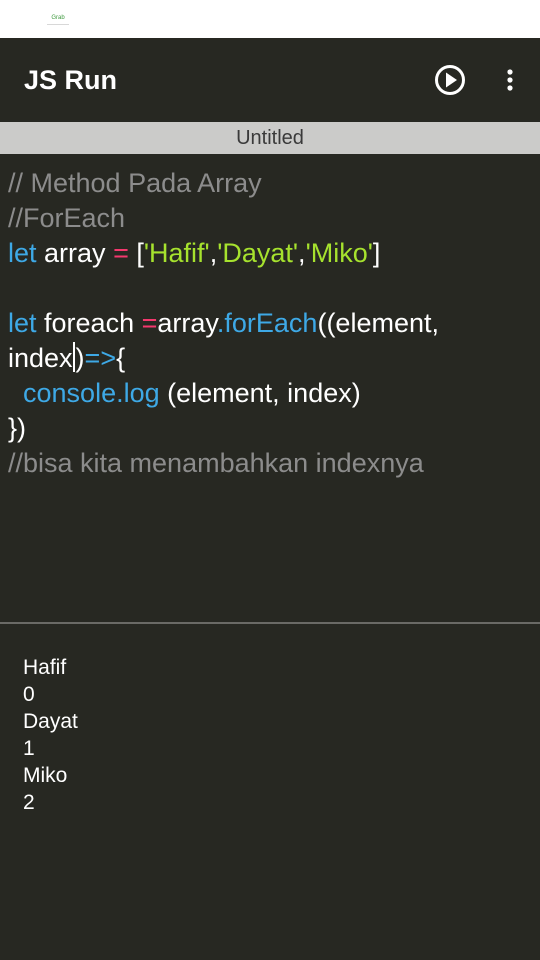  I want to click on console-line: 1, so click(29, 748).